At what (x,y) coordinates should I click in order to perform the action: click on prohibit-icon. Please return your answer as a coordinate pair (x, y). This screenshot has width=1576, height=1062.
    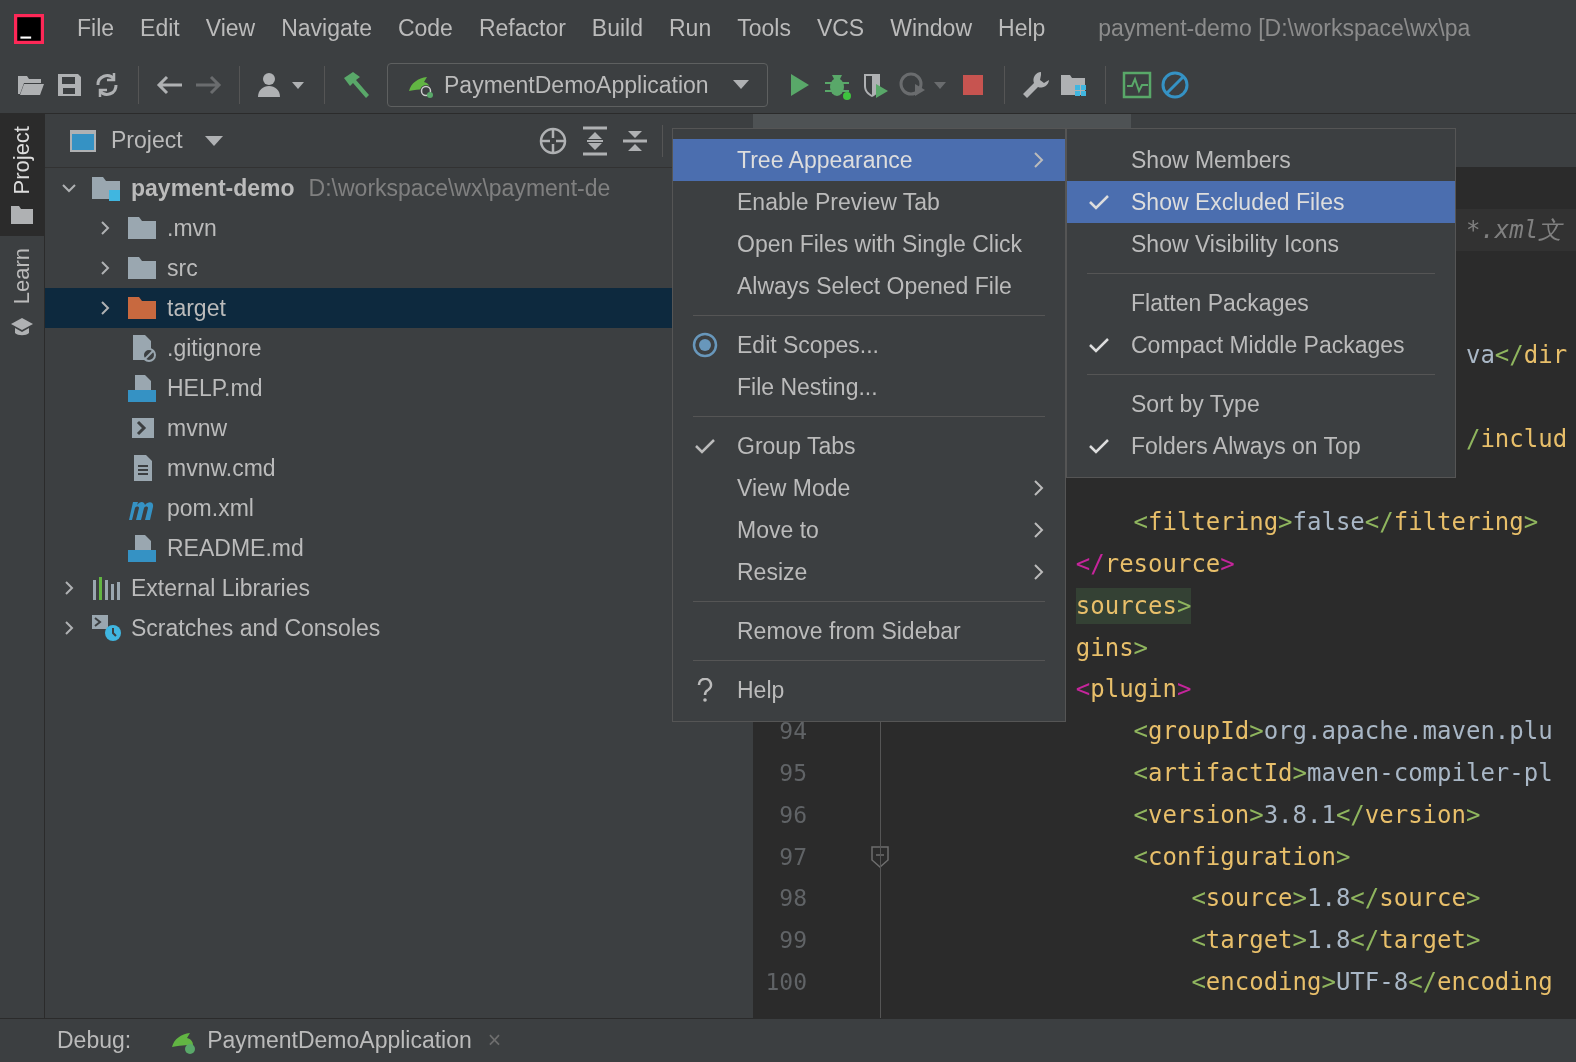
    Looking at the image, I should click on (1174, 85).